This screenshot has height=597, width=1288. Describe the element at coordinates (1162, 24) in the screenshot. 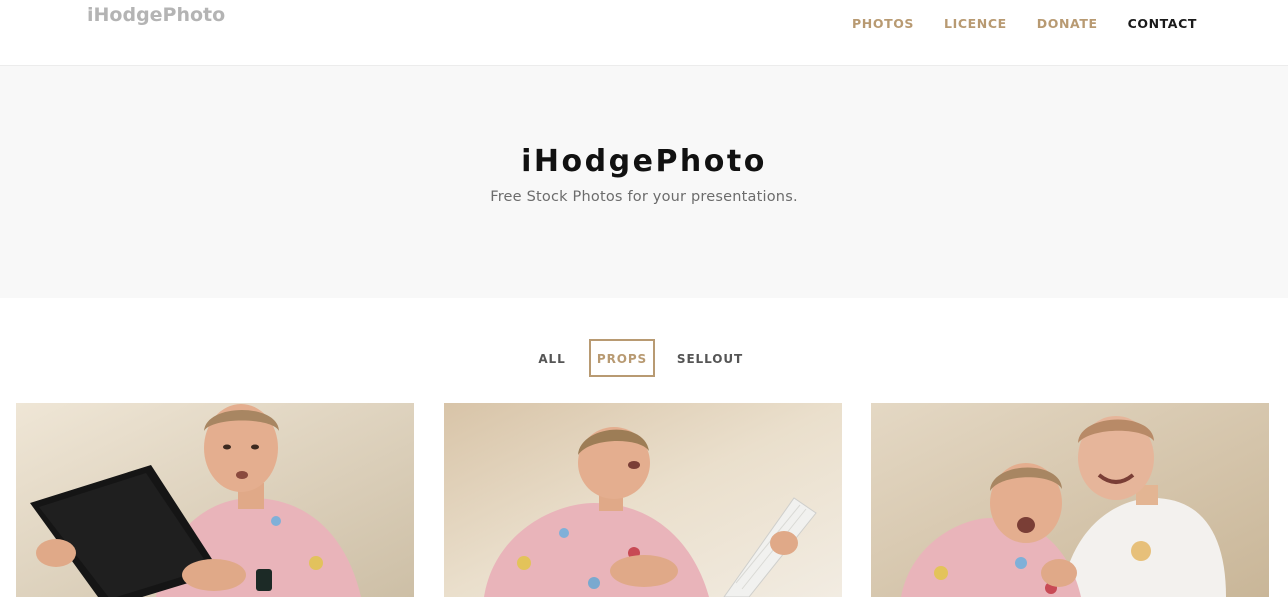

I see `nav-contact: CONTACT` at that location.